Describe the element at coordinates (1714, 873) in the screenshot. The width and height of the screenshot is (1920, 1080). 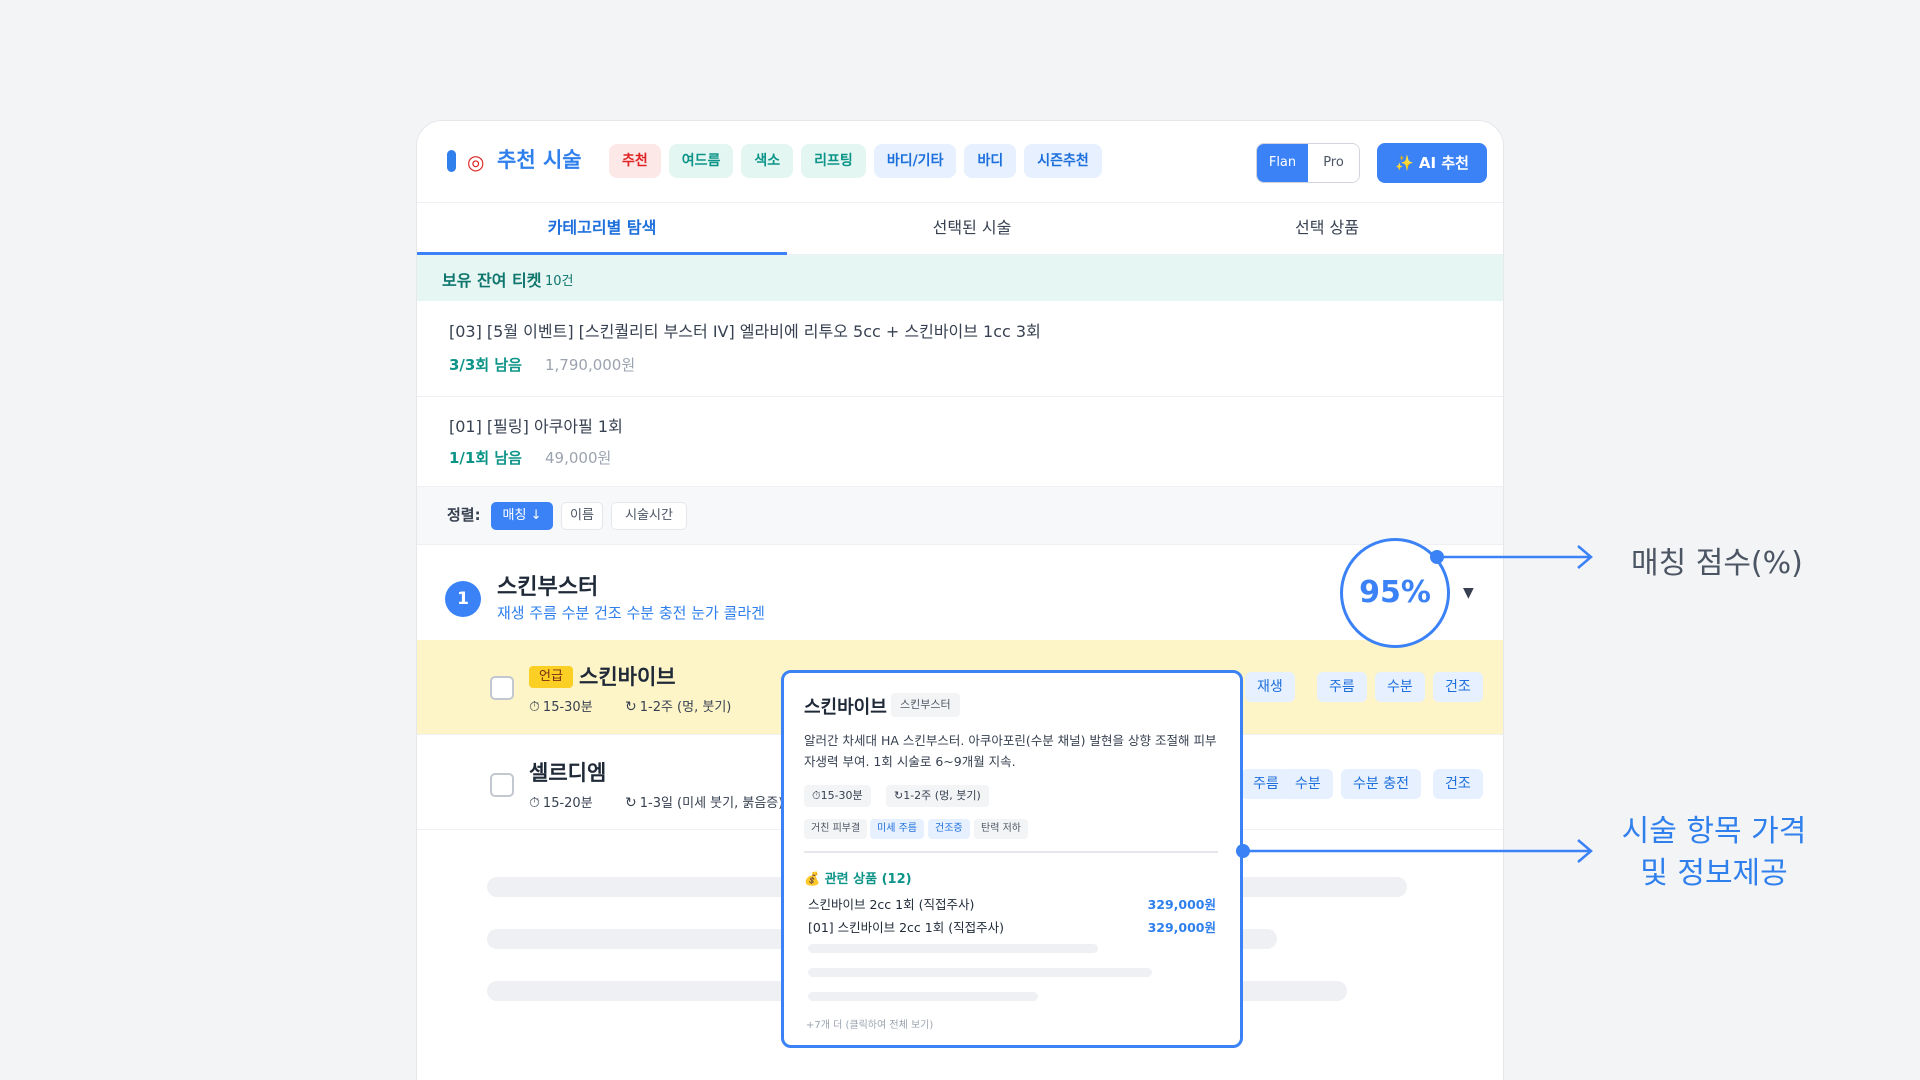
I see `price-info-annotation-line2: 및 정보제공` at that location.